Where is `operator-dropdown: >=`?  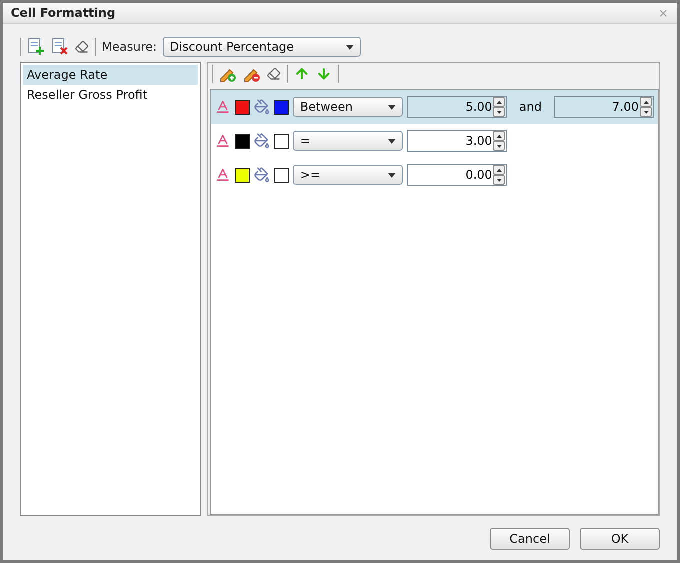
operator-dropdown: >= is located at coordinates (348, 175).